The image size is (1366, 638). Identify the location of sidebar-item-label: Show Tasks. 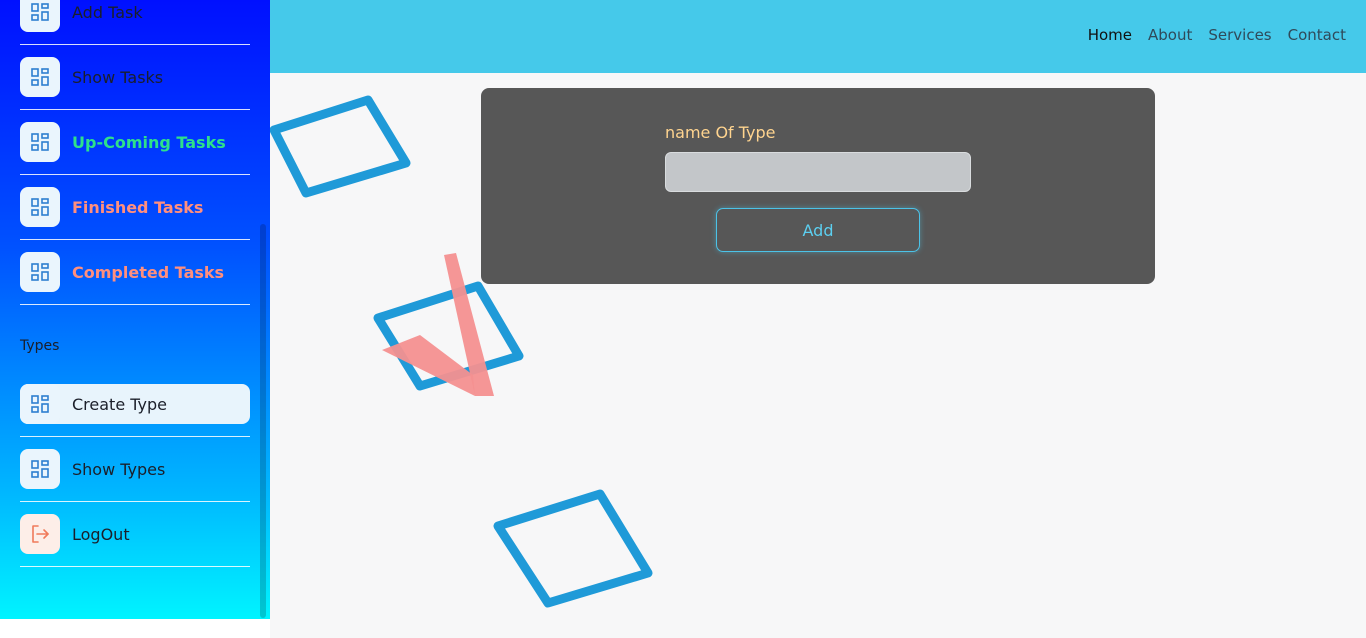
(118, 77).